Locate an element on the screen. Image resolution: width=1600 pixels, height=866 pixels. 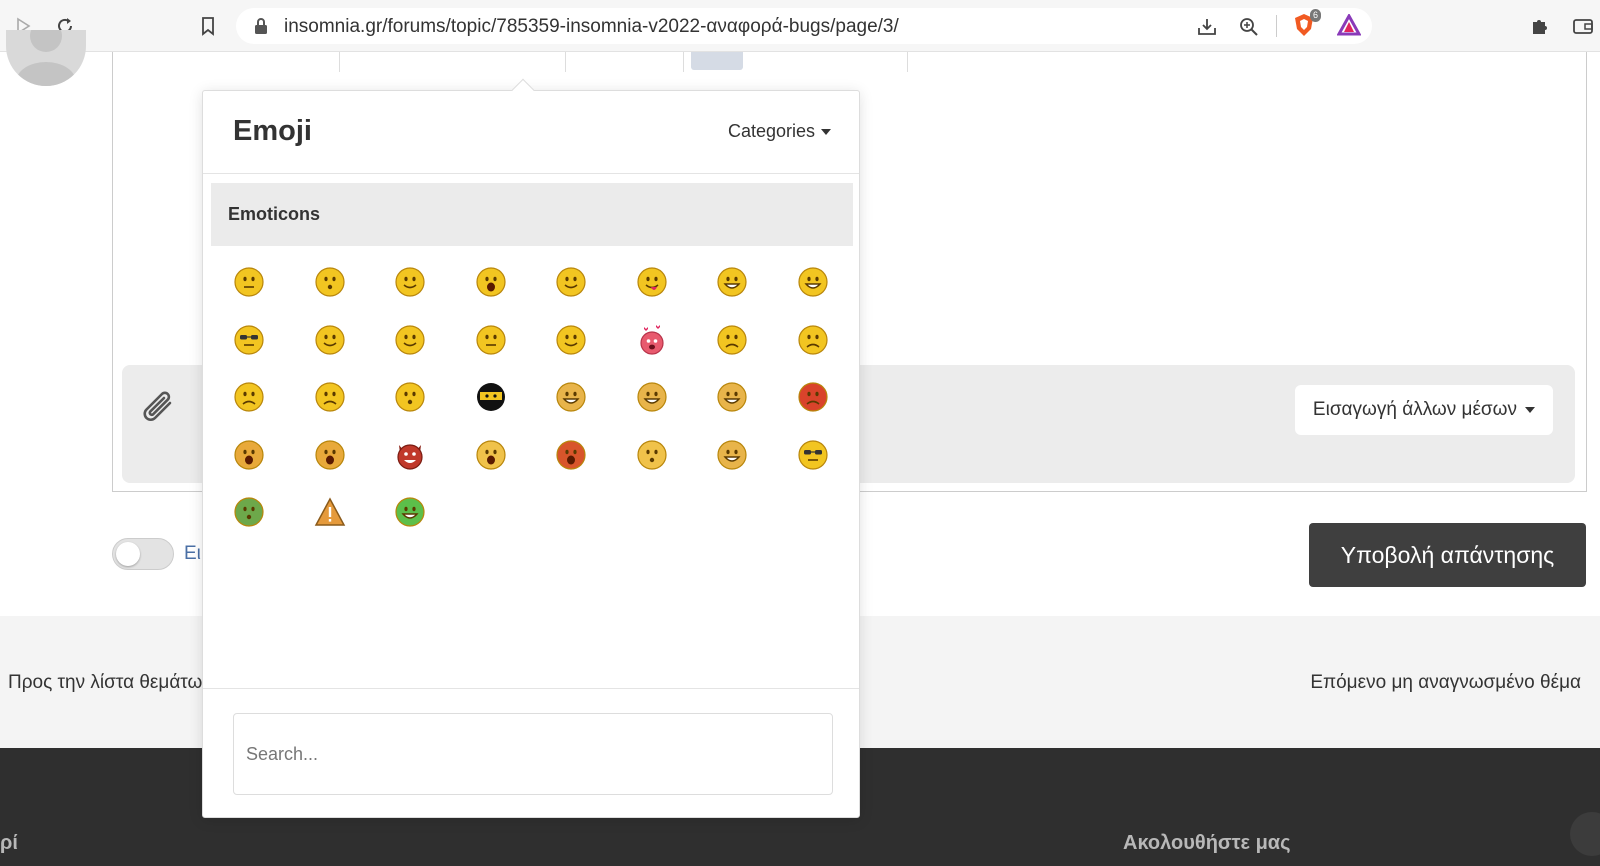
nervous-grin-icon is located at coordinates (571, 397).